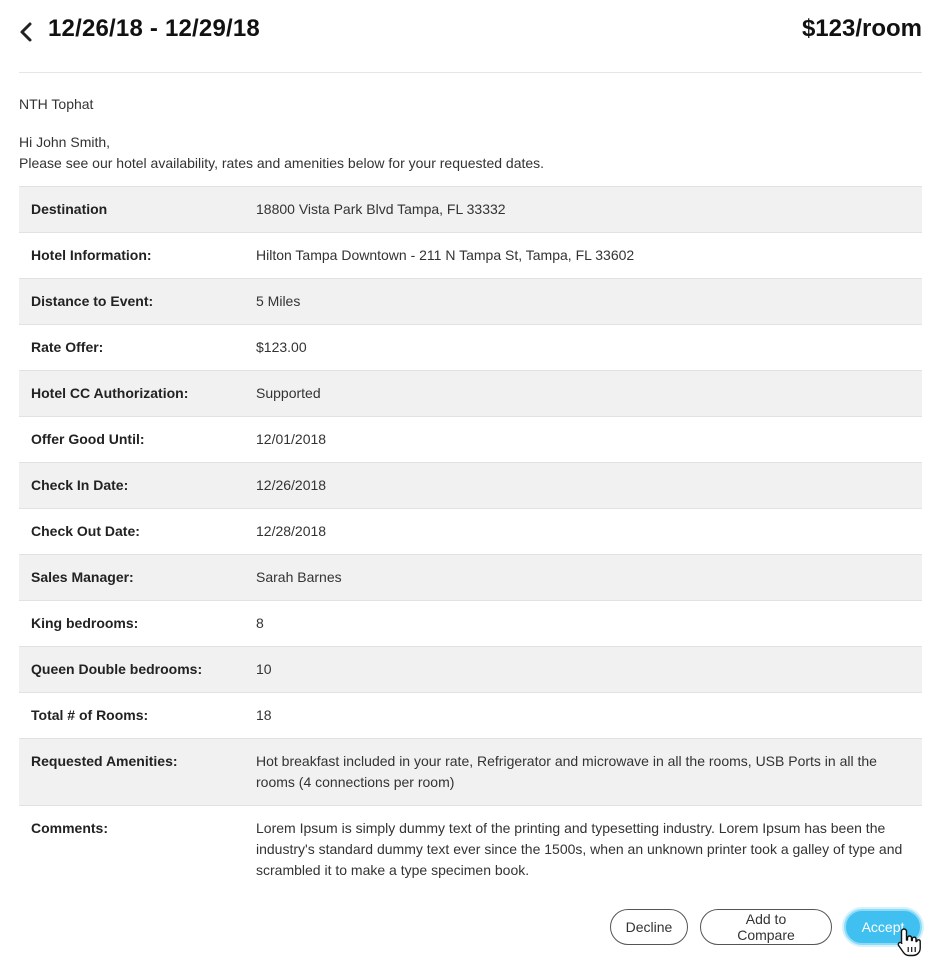 This screenshot has width=942, height=966. Describe the element at coordinates (264, 669) in the screenshot. I see `row-value: 10` at that location.